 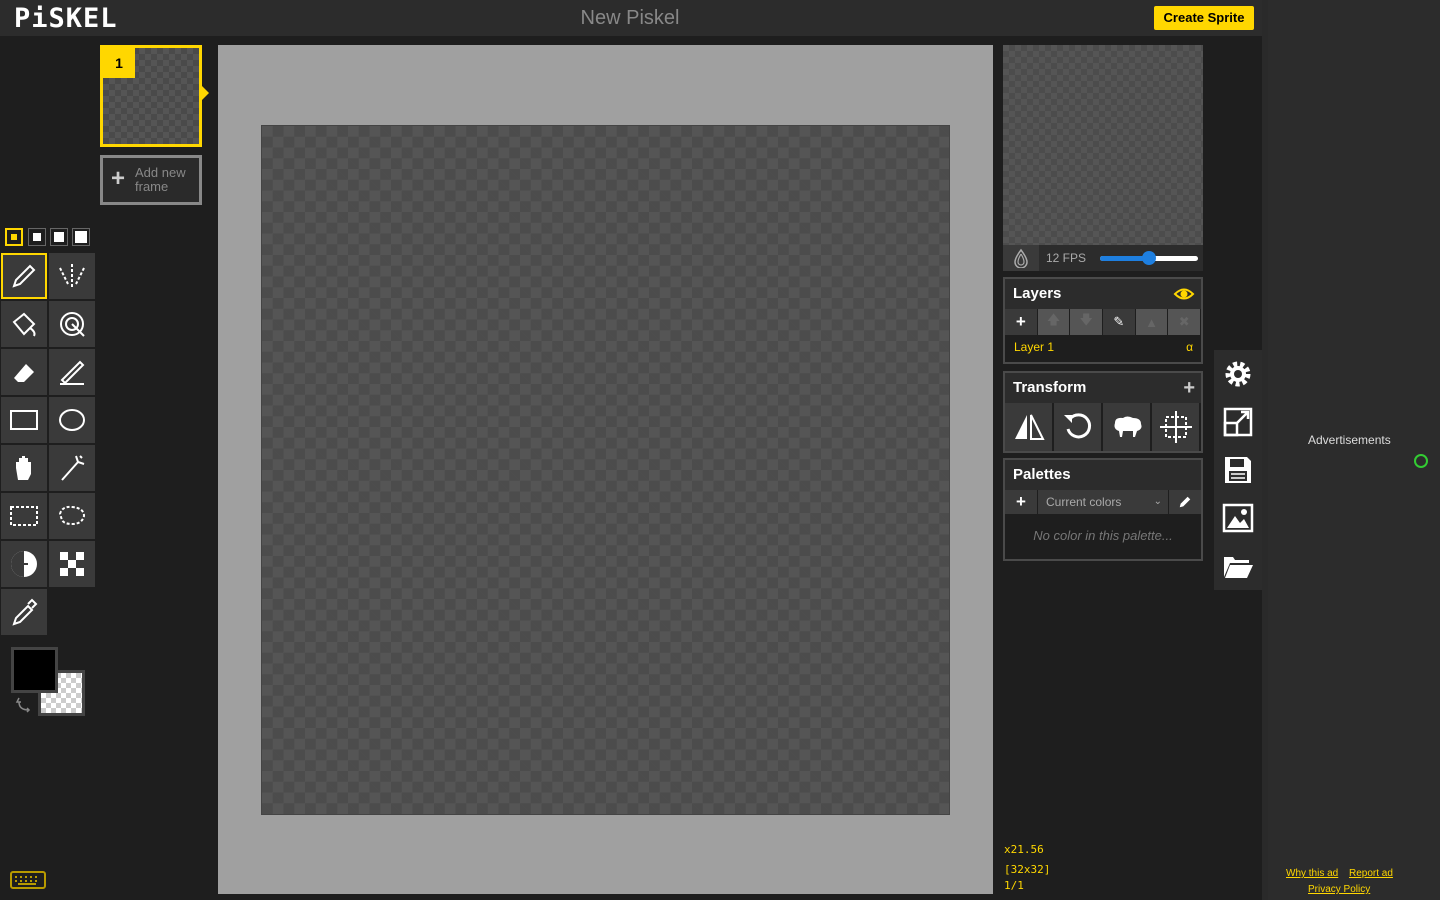 I want to click on frame-number: 1, so click(x=119, y=63).